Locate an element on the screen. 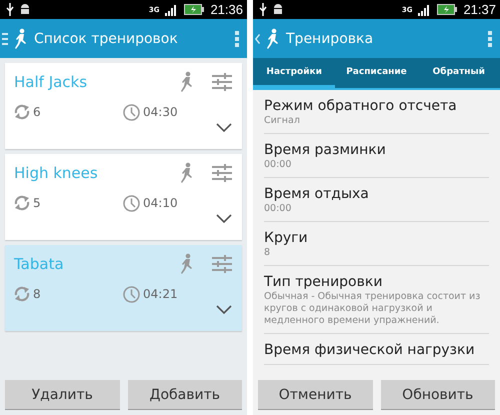 This screenshot has width=500, height=415. setting-title: Время отдыха is located at coordinates (376, 194).